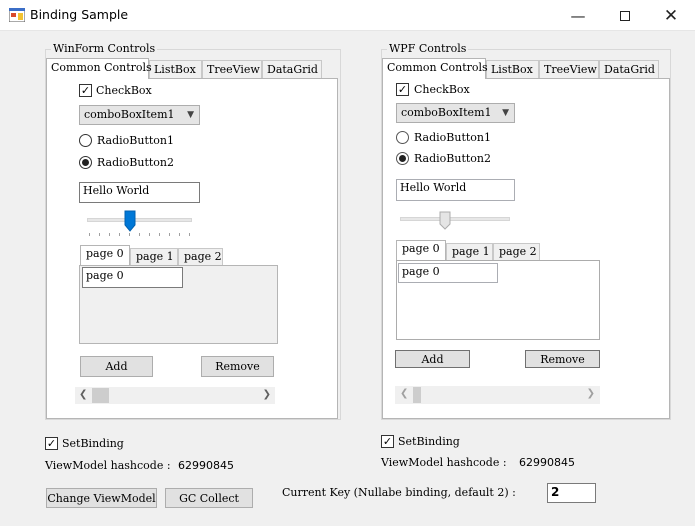 The height and width of the screenshot is (526, 695). What do you see at coordinates (85, 140) in the screenshot?
I see `winforms-radio1` at bounding box center [85, 140].